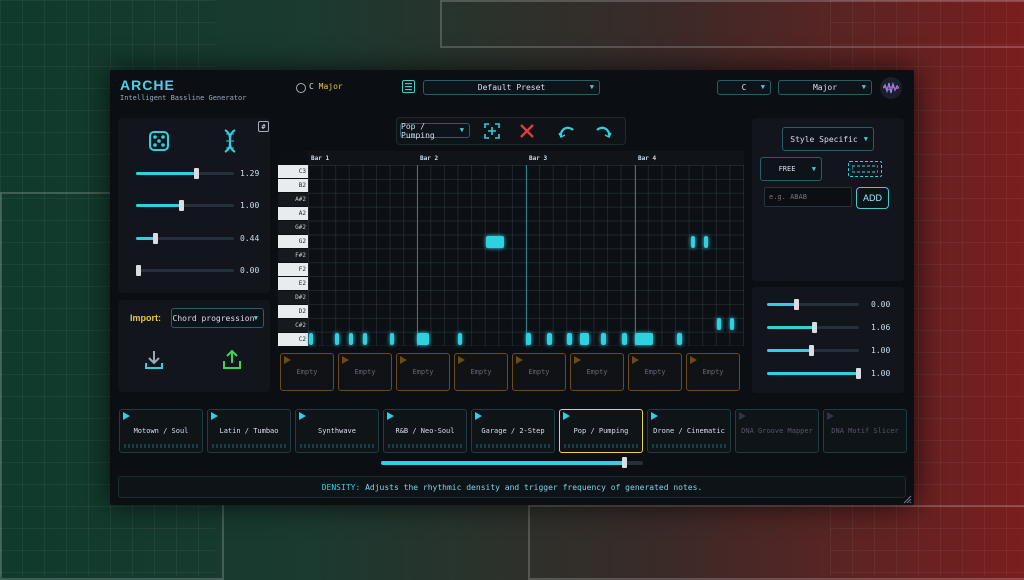 This screenshot has width=1024, height=580. What do you see at coordinates (293, 241) in the screenshot?
I see `piano-key: G2` at bounding box center [293, 241].